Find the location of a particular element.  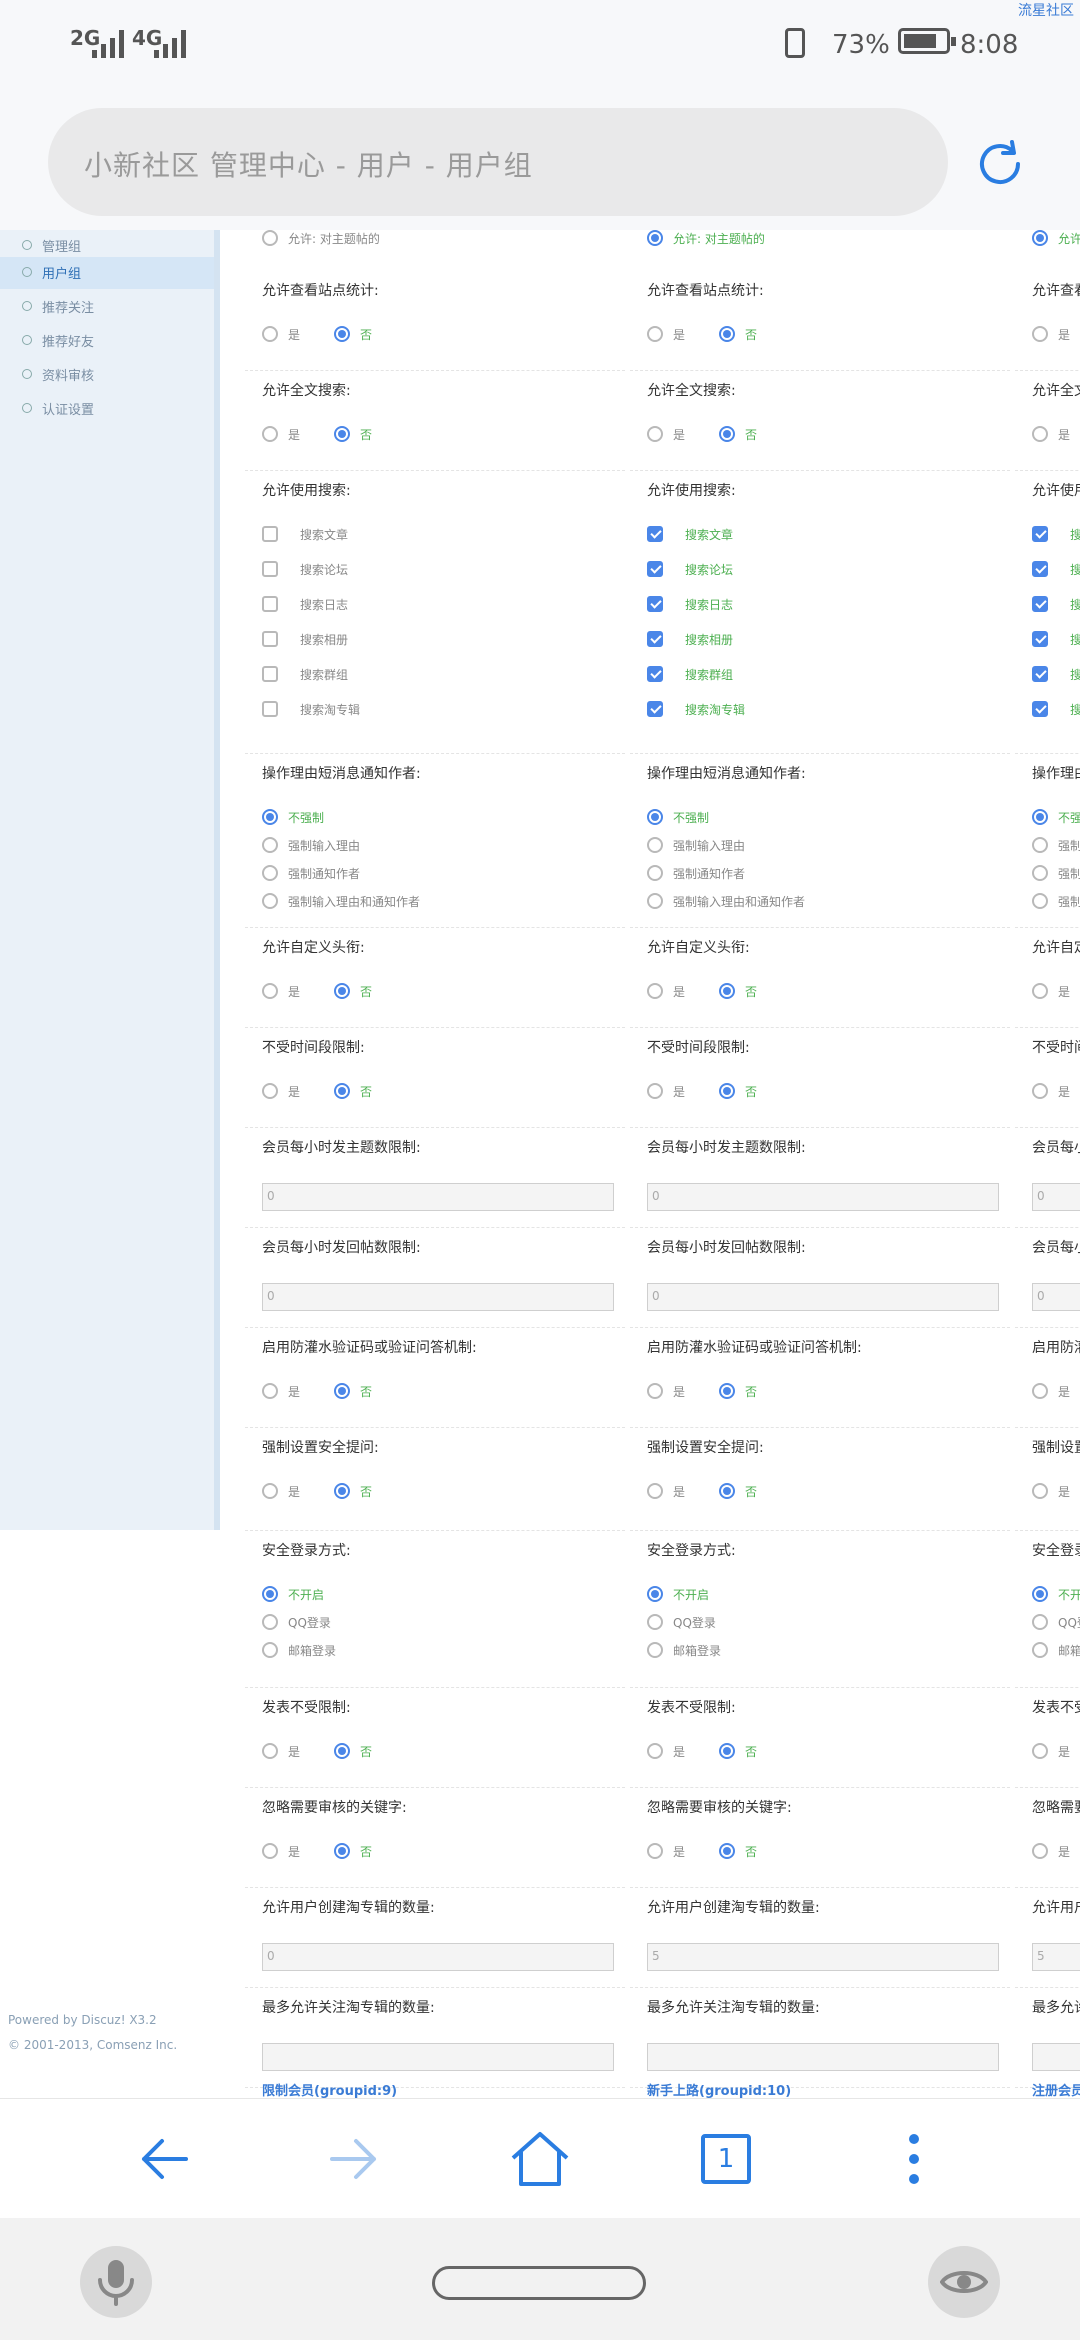

tabs-button: 1 is located at coordinates (726, 2159).